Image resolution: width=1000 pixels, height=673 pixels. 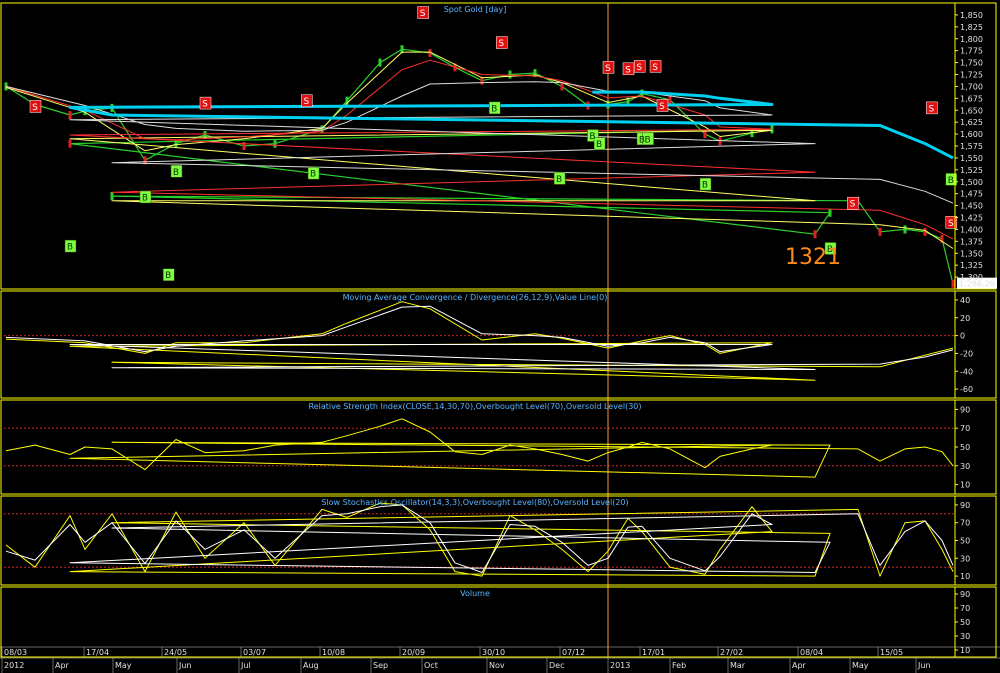 I want to click on x-month-label: Dec, so click(x=556, y=665).